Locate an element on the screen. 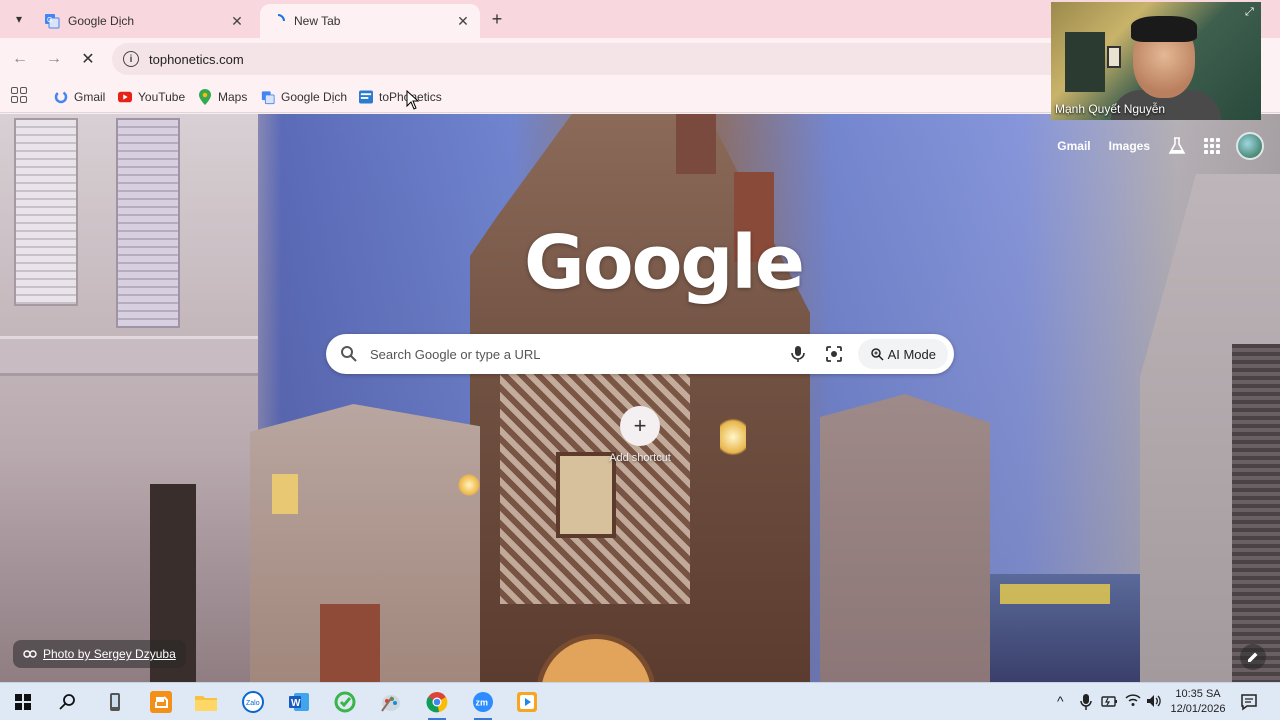 The image size is (1280, 720). zoom-icon: zm is located at coordinates (483, 704).